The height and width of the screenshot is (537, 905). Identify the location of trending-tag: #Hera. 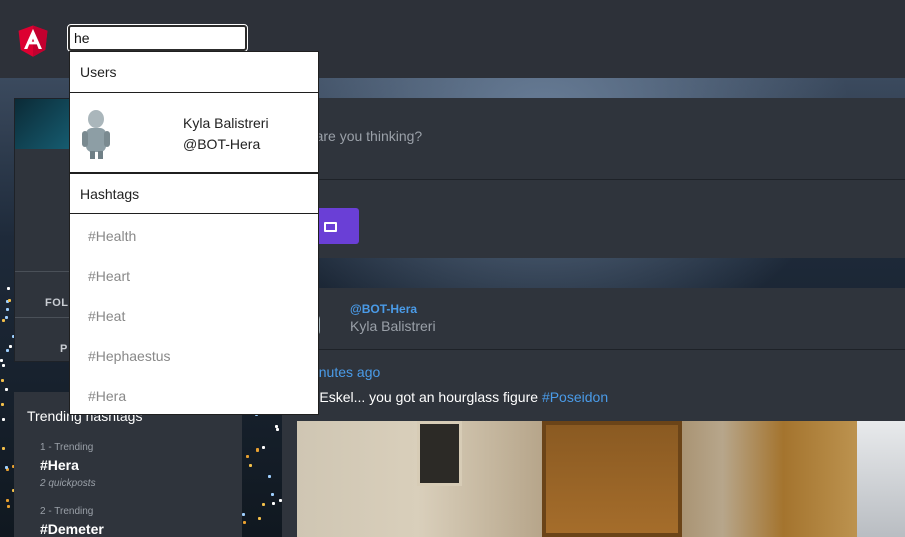
(68, 465).